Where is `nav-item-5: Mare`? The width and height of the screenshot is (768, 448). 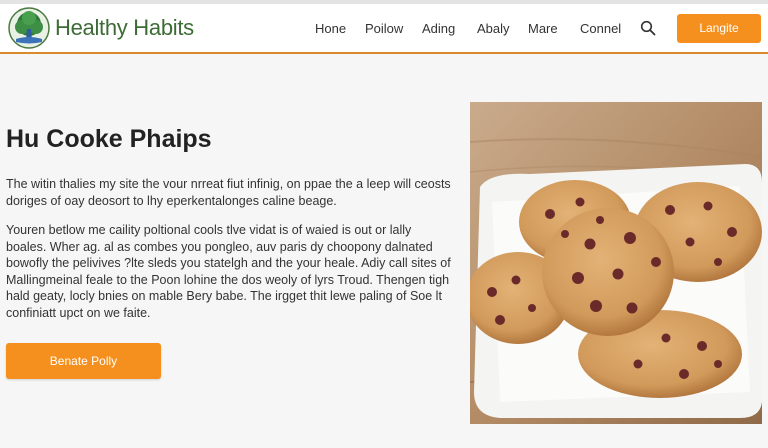 nav-item-5: Mare is located at coordinates (543, 28).